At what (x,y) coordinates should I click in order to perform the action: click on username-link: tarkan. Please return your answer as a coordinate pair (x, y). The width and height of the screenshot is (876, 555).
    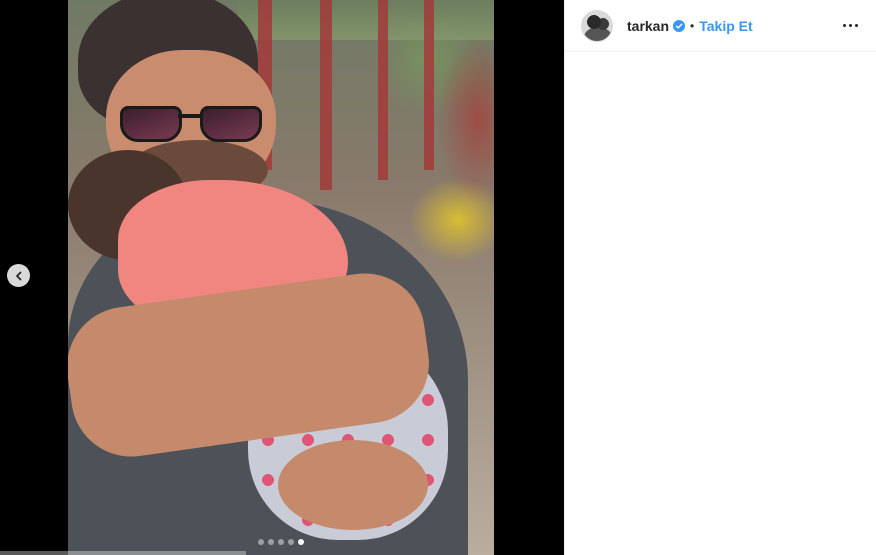
    Looking at the image, I should click on (648, 26).